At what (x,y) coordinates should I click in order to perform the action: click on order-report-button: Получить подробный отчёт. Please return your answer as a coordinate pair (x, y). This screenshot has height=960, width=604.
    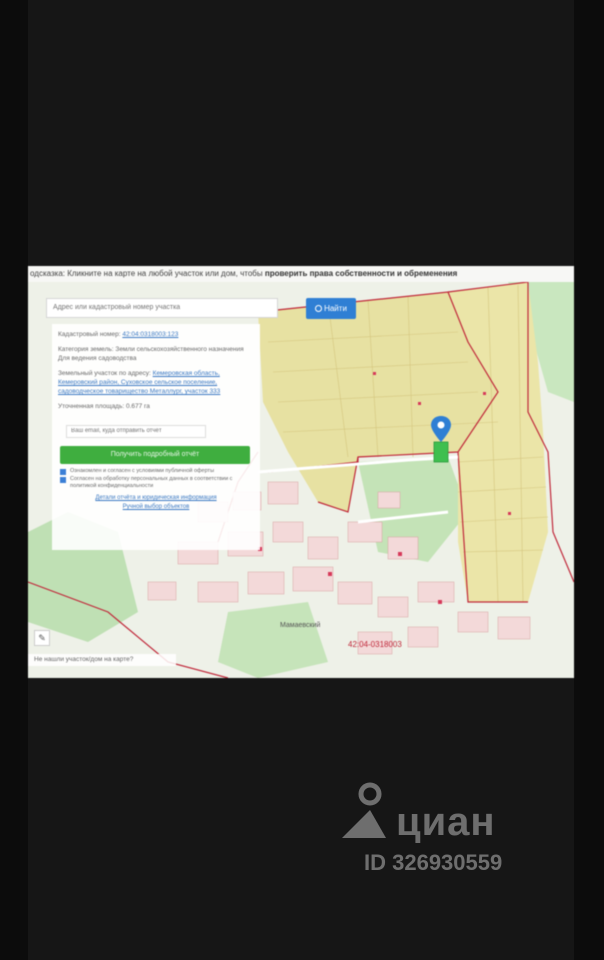
    Looking at the image, I should click on (155, 455).